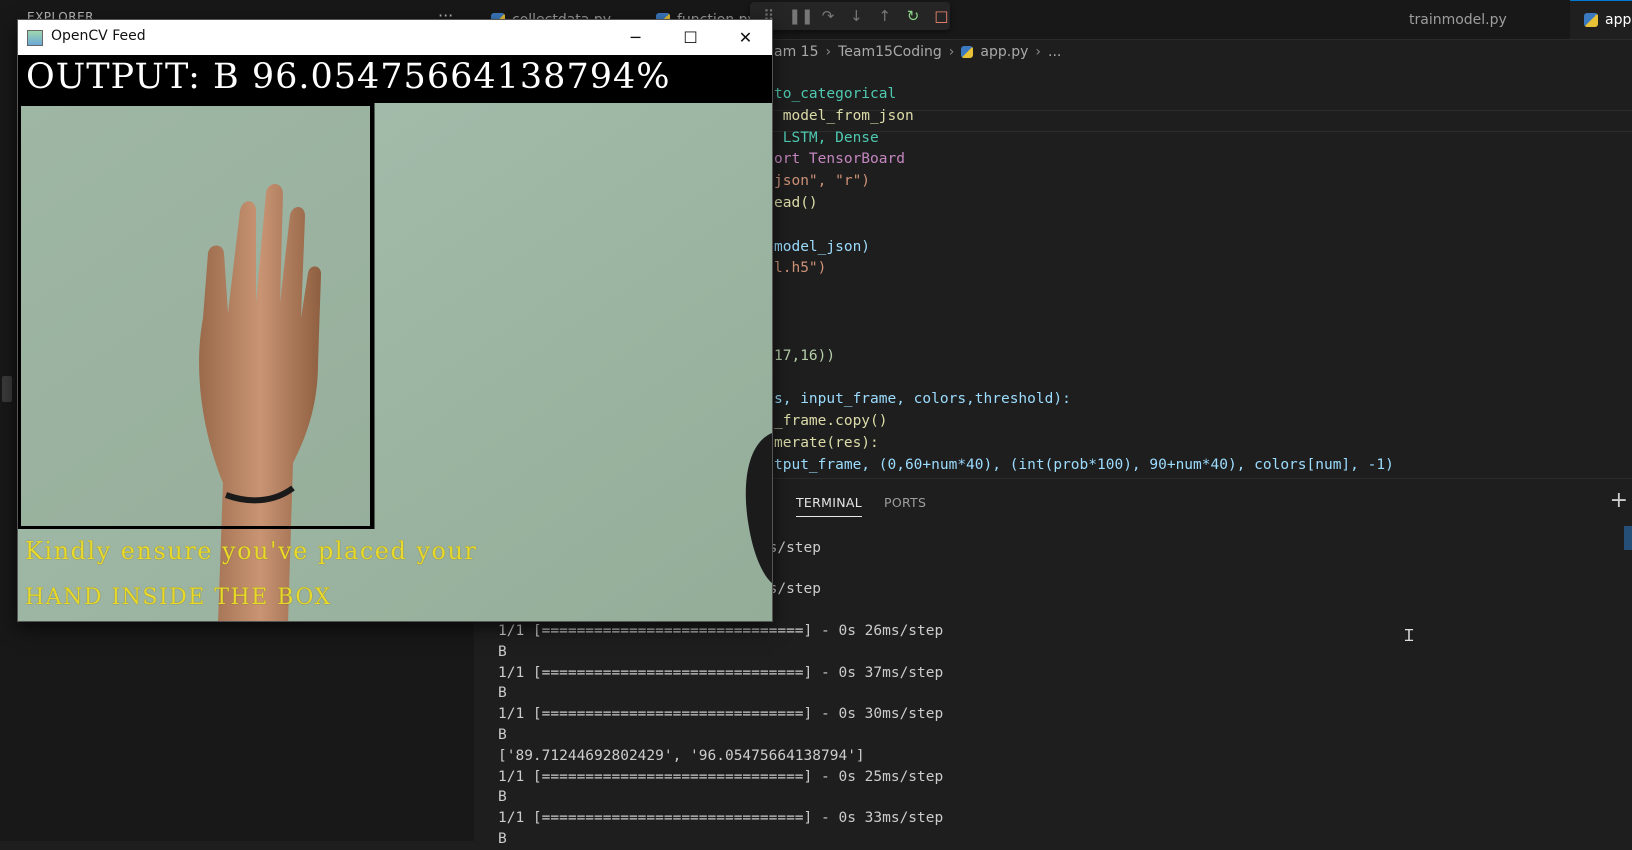  Describe the element at coordinates (1628, 538) in the screenshot. I see `terminal-scrollbar` at that location.